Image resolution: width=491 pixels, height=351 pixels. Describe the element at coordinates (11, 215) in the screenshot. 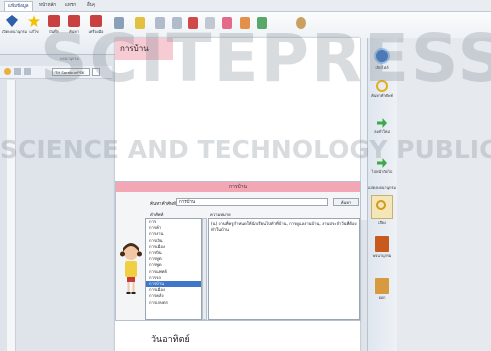

I see `vertical-ruler` at that location.